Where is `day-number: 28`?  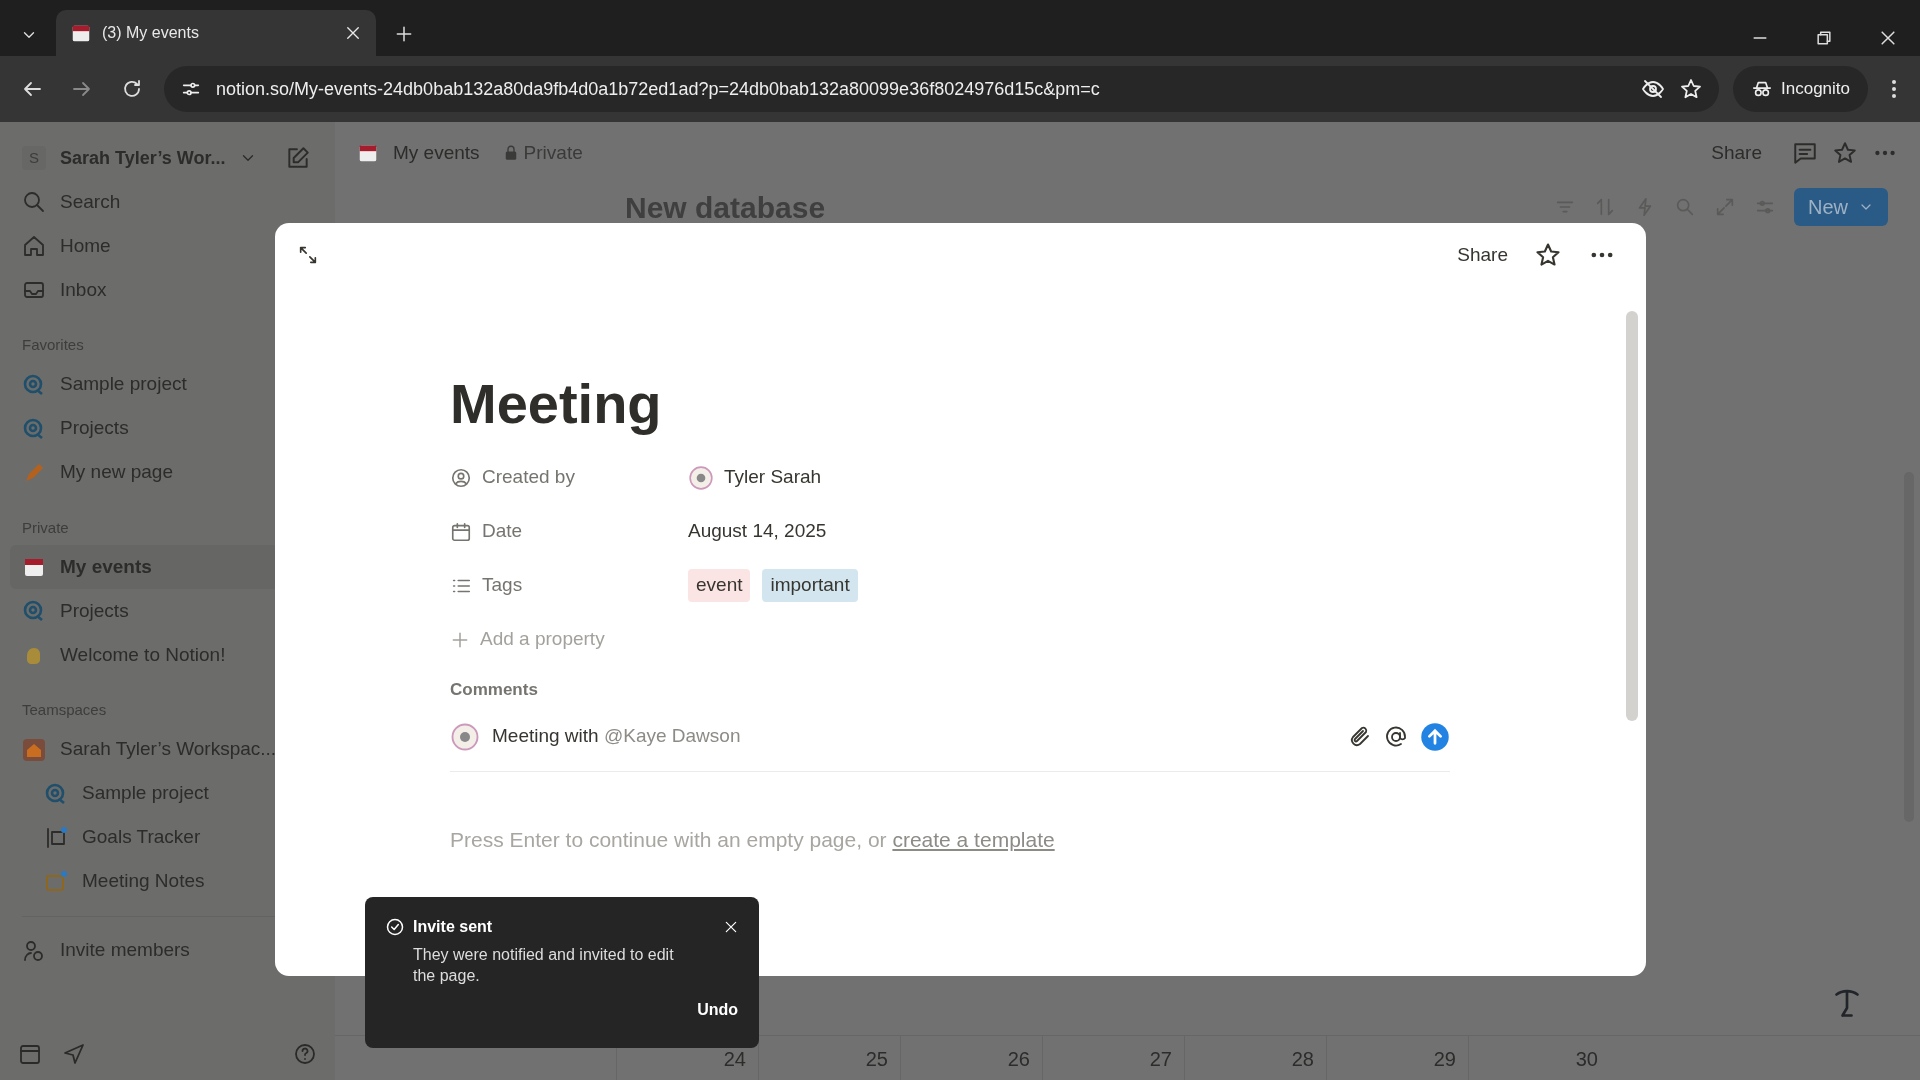
day-number: 28 is located at coordinates (1255, 1058).